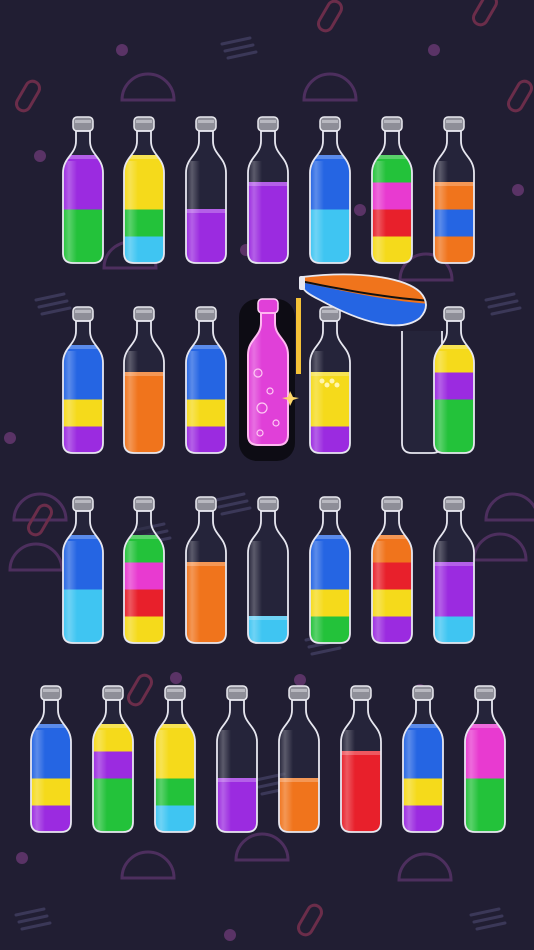 The width and height of the screenshot is (534, 950). Describe the element at coordinates (298, 336) in the screenshot. I see `pour-stream` at that location.